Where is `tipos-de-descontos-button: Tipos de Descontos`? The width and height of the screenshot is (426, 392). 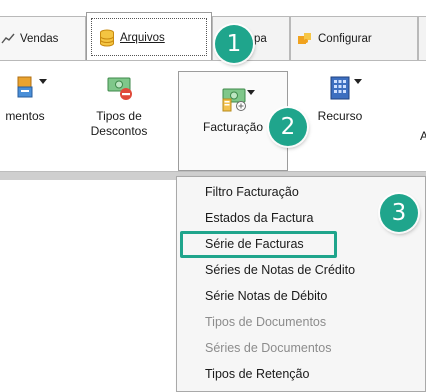
tipos-de-descontos-button: Tipos de Descontos is located at coordinates (119, 107).